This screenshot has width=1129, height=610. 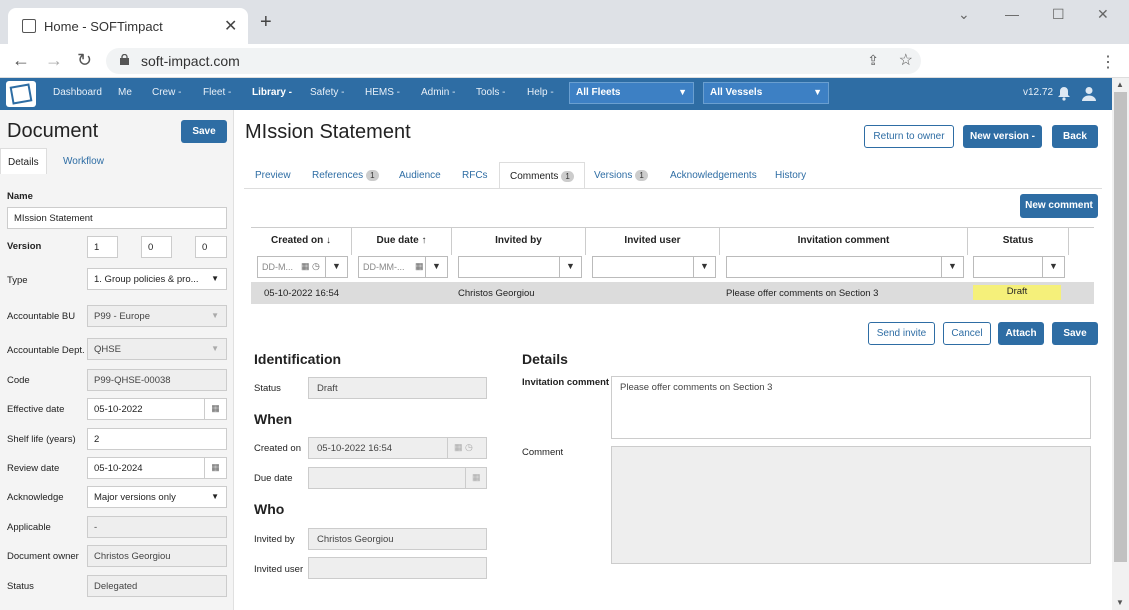 I want to click on accountable-bu-select: P99 - Europe ▼, so click(x=157, y=316).